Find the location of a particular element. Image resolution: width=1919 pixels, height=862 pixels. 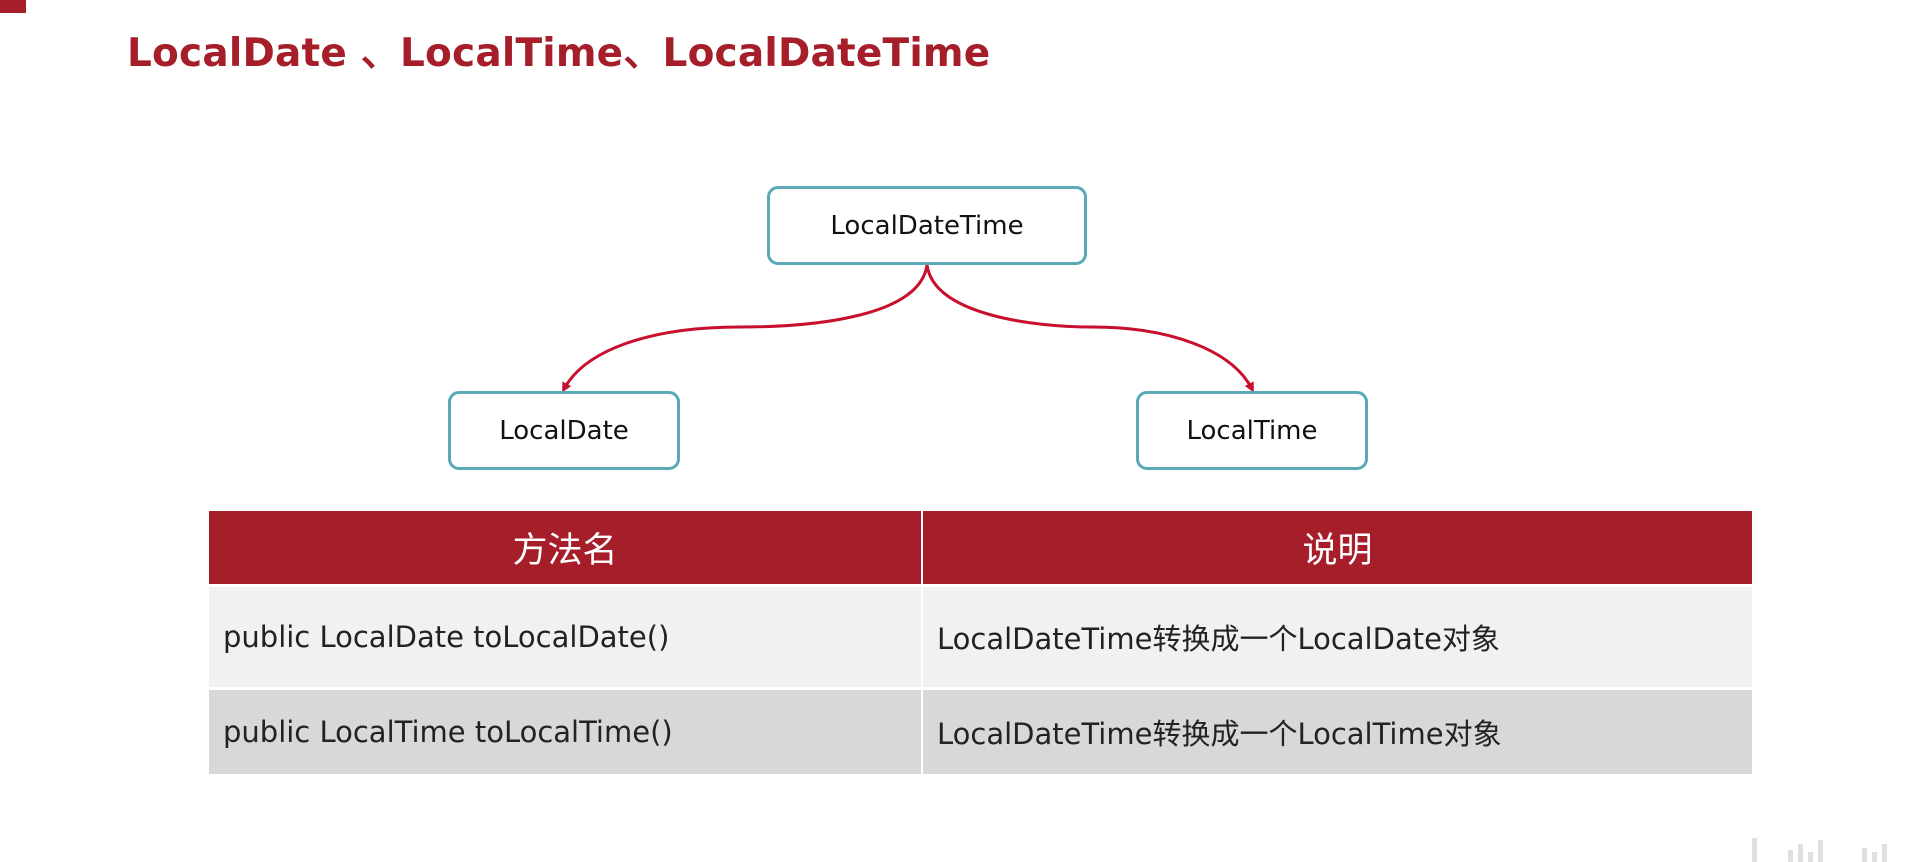

node-localdatetime-label: LocalDateTime is located at coordinates (927, 225).